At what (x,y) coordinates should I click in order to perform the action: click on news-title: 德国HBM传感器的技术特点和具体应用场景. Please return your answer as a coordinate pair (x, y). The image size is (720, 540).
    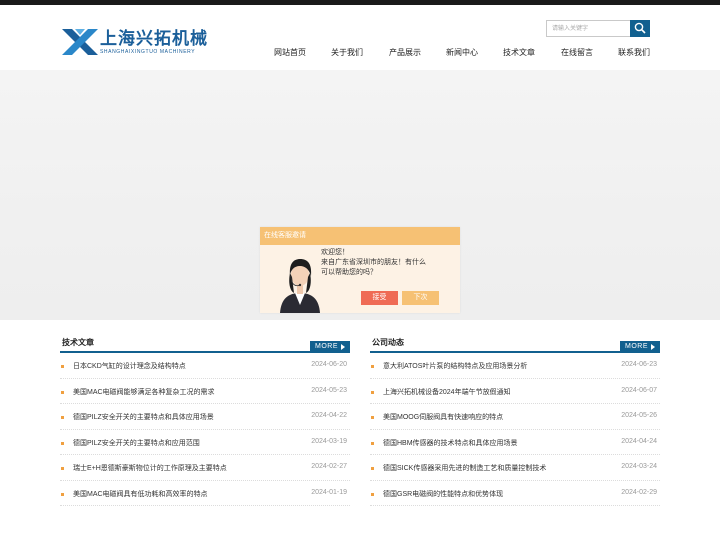
    Looking at the image, I should click on (450, 443).